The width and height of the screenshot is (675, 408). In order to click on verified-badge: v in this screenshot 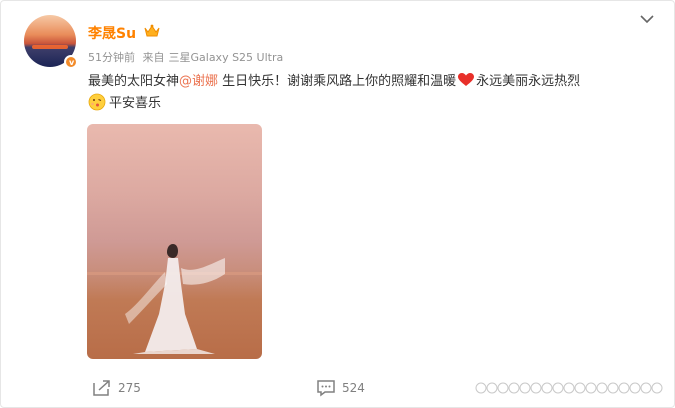, I will do `click(71, 62)`.